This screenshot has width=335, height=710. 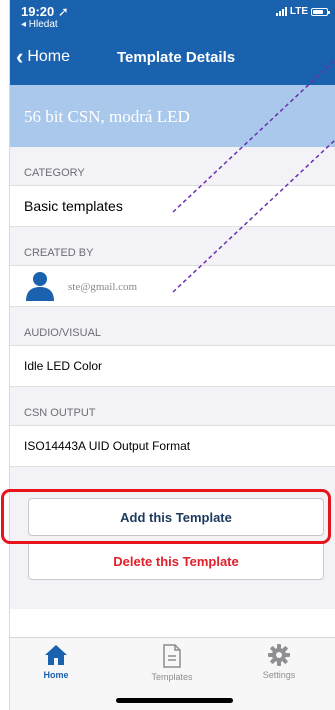 I want to click on section-header-audio-visual: AUDIO/VISUAL, so click(x=172, y=326).